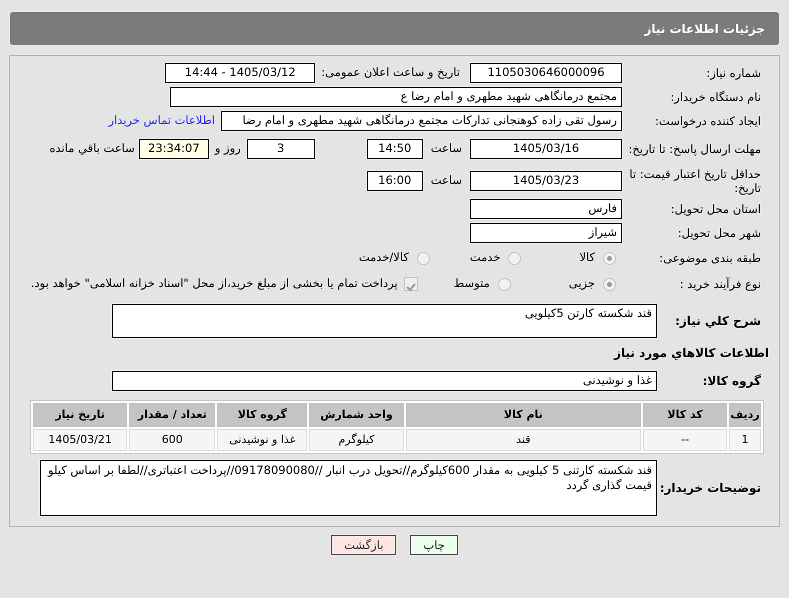  What do you see at coordinates (524, 440) in the screenshot?
I see `table-cell: قند` at bounding box center [524, 440].